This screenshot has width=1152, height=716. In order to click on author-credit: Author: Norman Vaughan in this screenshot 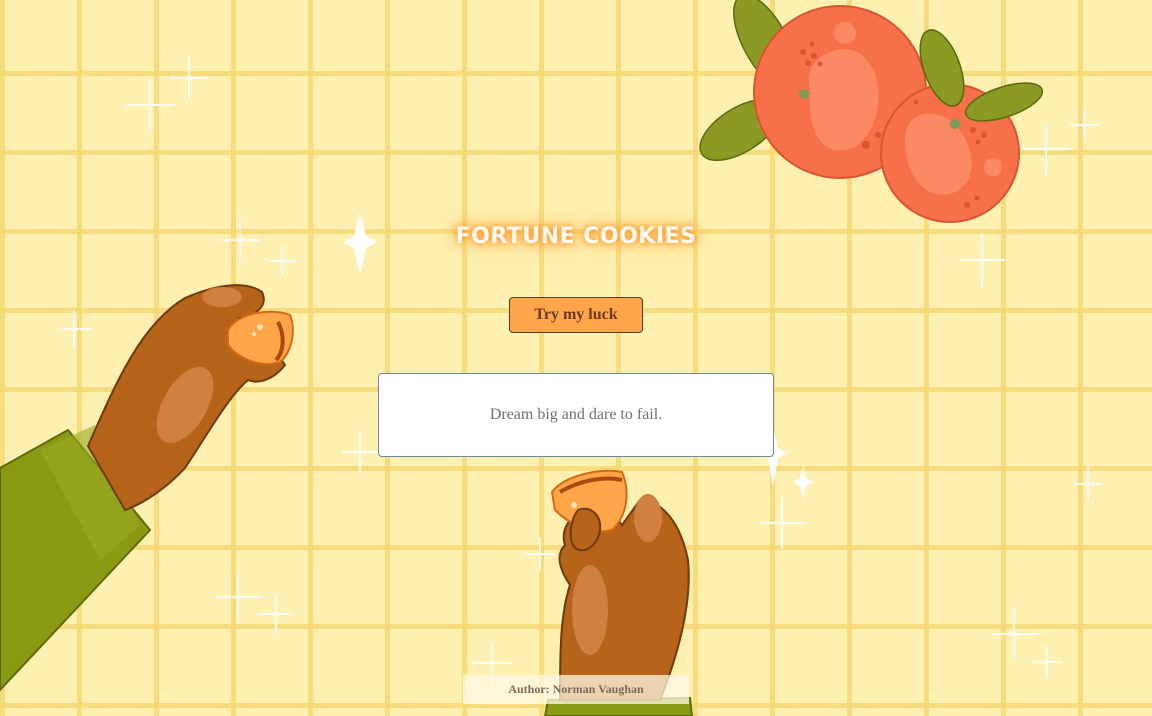, I will do `click(576, 689)`.